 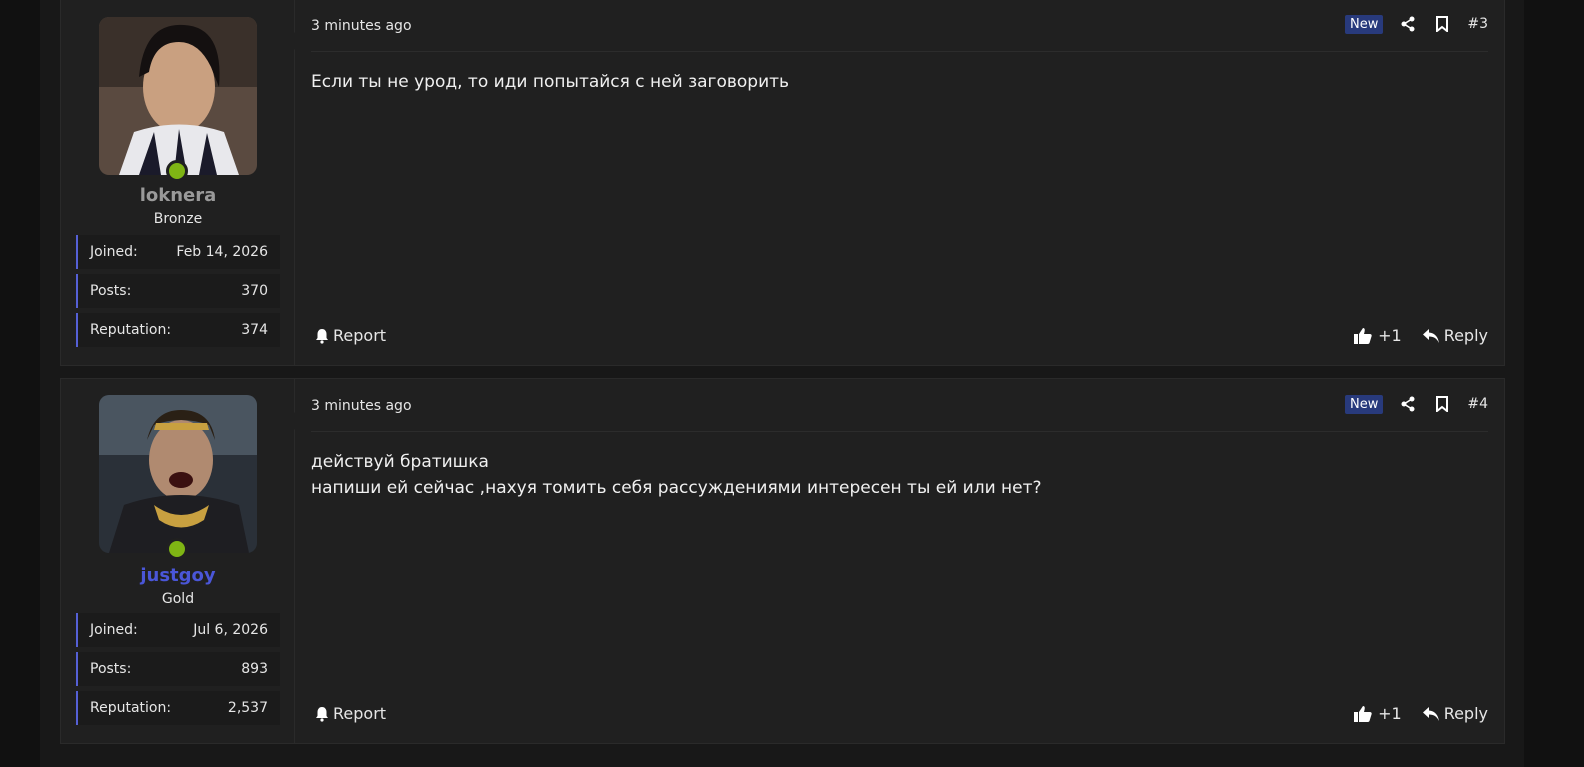 What do you see at coordinates (178, 708) in the screenshot?
I see `stat-reputation: Reputation: 2,537` at bounding box center [178, 708].